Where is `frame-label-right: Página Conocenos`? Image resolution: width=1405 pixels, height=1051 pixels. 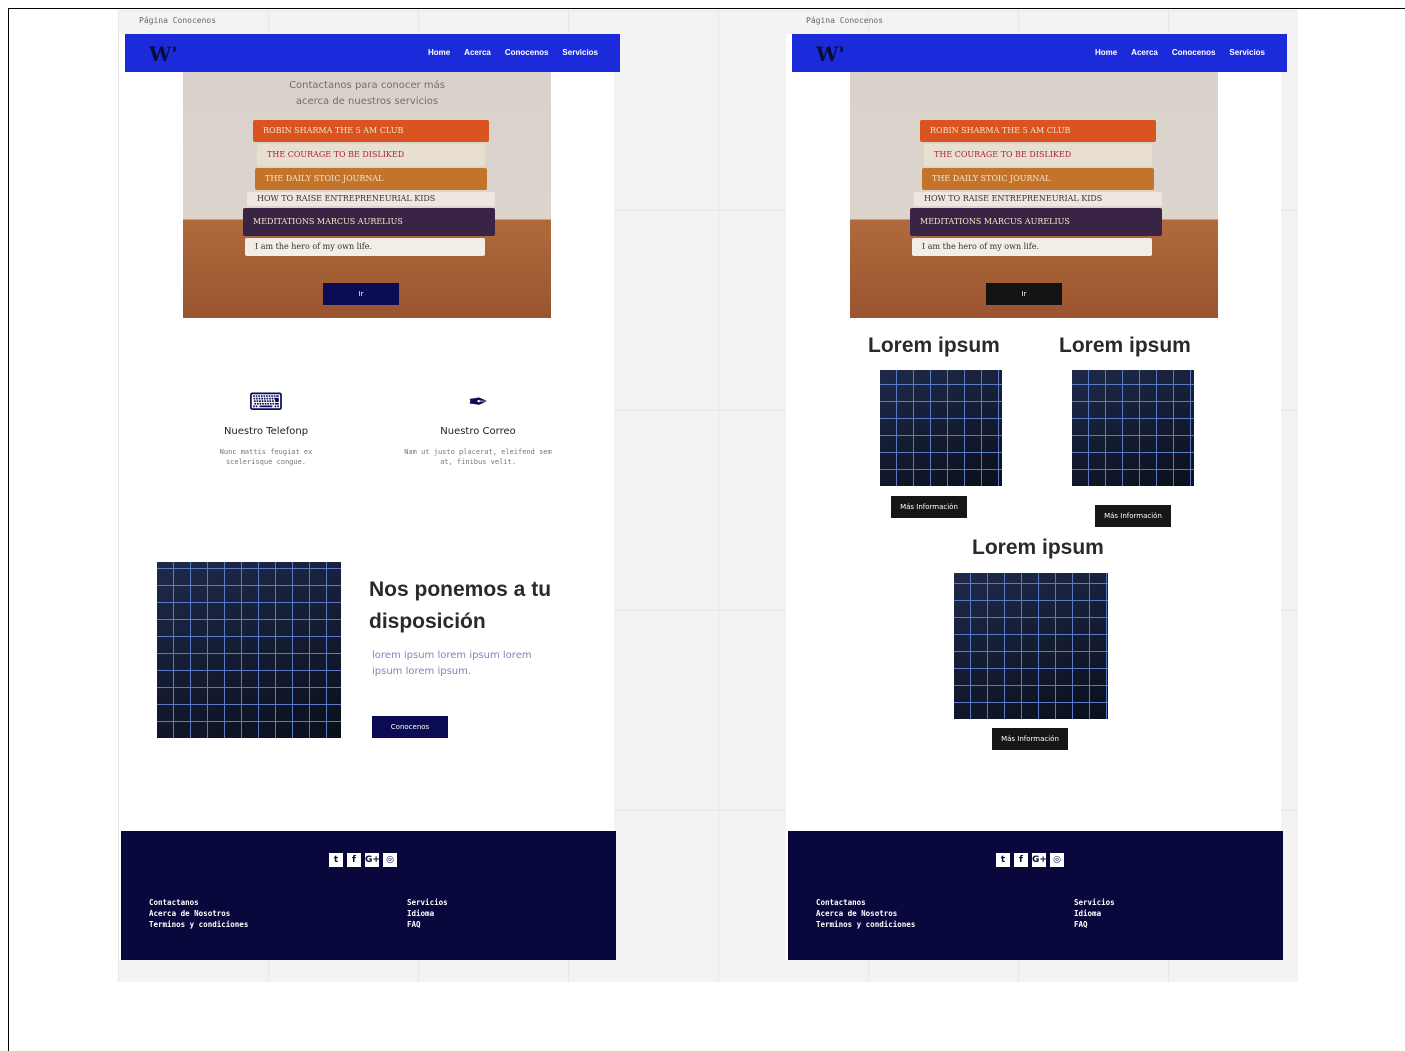 frame-label-right: Página Conocenos is located at coordinates (845, 20).